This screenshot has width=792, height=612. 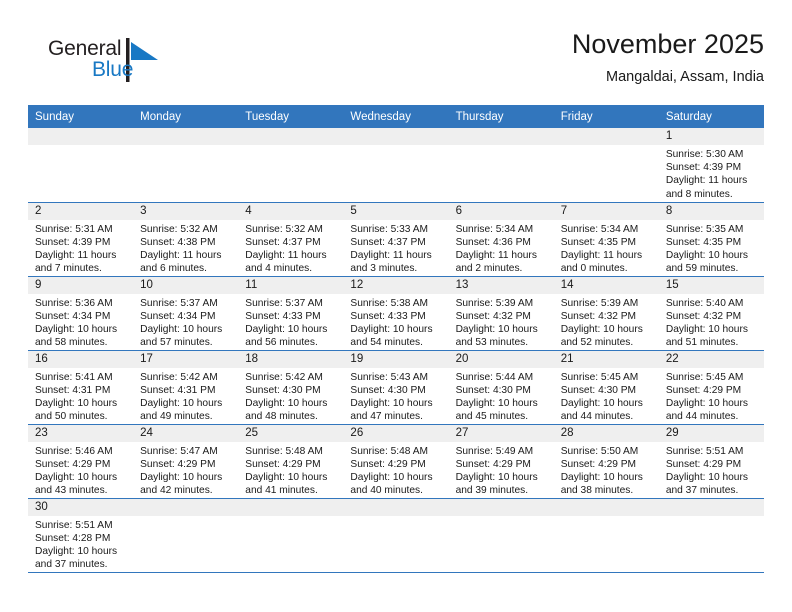 What do you see at coordinates (702, 269) in the screenshot?
I see `daylight-text-line2: and 59 minutes.` at bounding box center [702, 269].